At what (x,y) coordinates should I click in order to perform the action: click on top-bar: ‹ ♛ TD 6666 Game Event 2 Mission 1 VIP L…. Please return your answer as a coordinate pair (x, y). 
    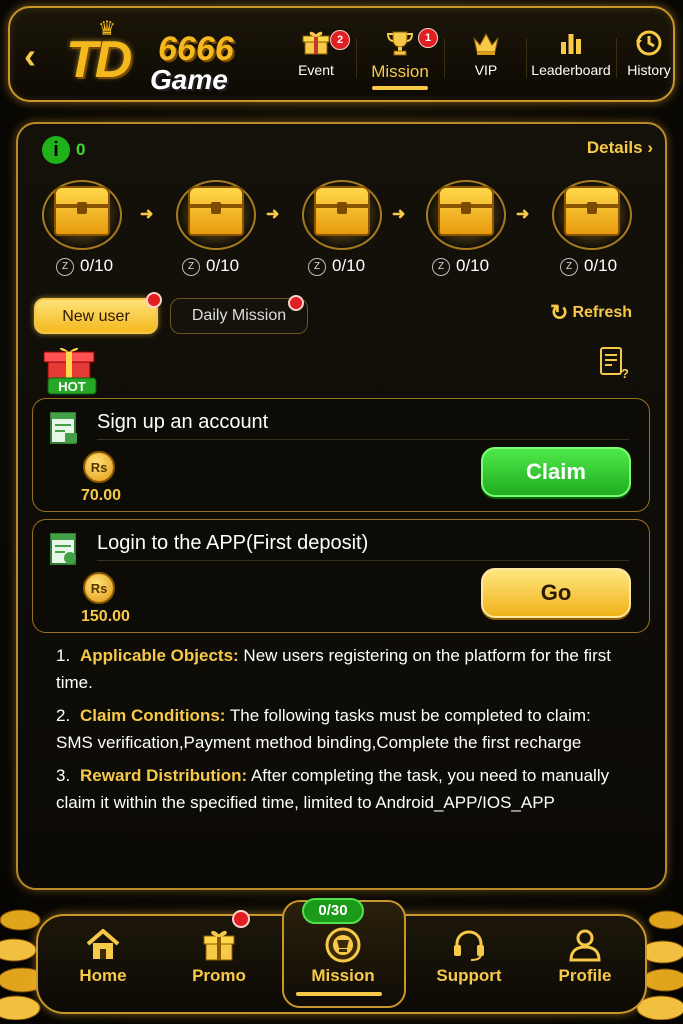
    Looking at the image, I should click on (341, 54).